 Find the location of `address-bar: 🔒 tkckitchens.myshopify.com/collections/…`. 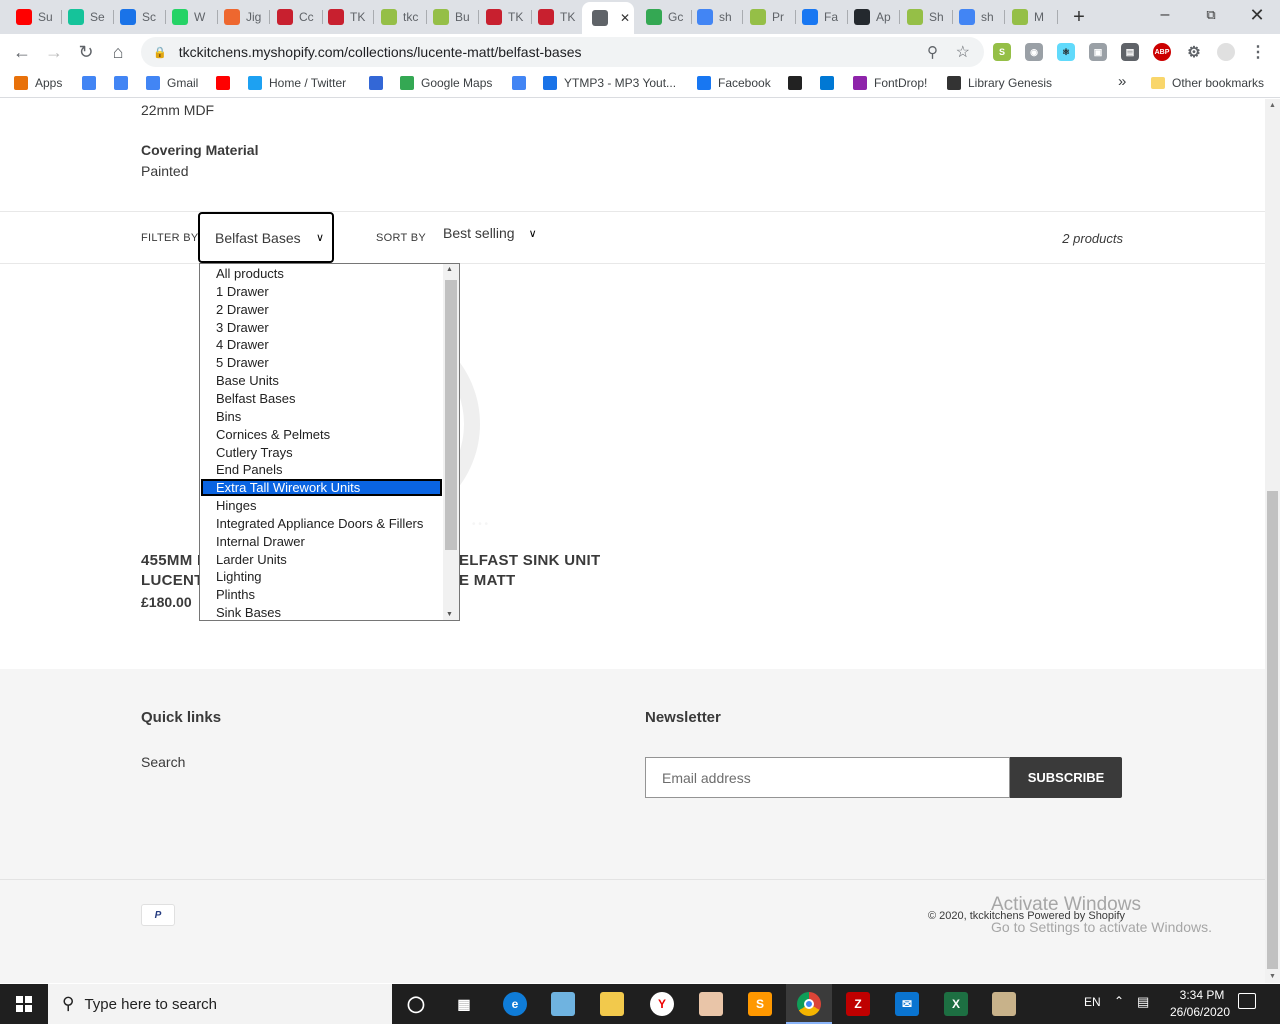

address-bar: 🔒 tkckitchens.myshopify.com/collections/… is located at coordinates (562, 52).